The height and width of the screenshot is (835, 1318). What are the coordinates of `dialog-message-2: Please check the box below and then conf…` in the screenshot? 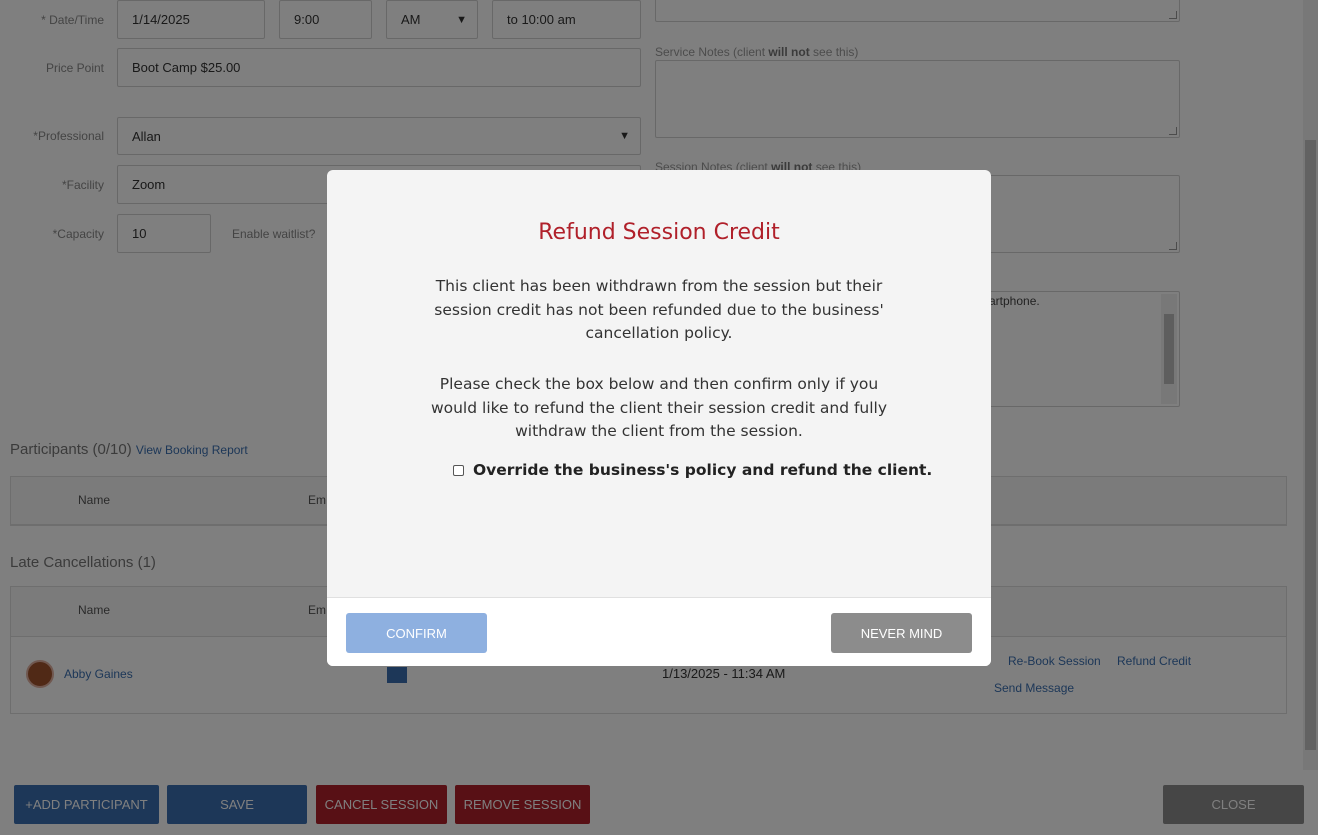 It's located at (659, 407).